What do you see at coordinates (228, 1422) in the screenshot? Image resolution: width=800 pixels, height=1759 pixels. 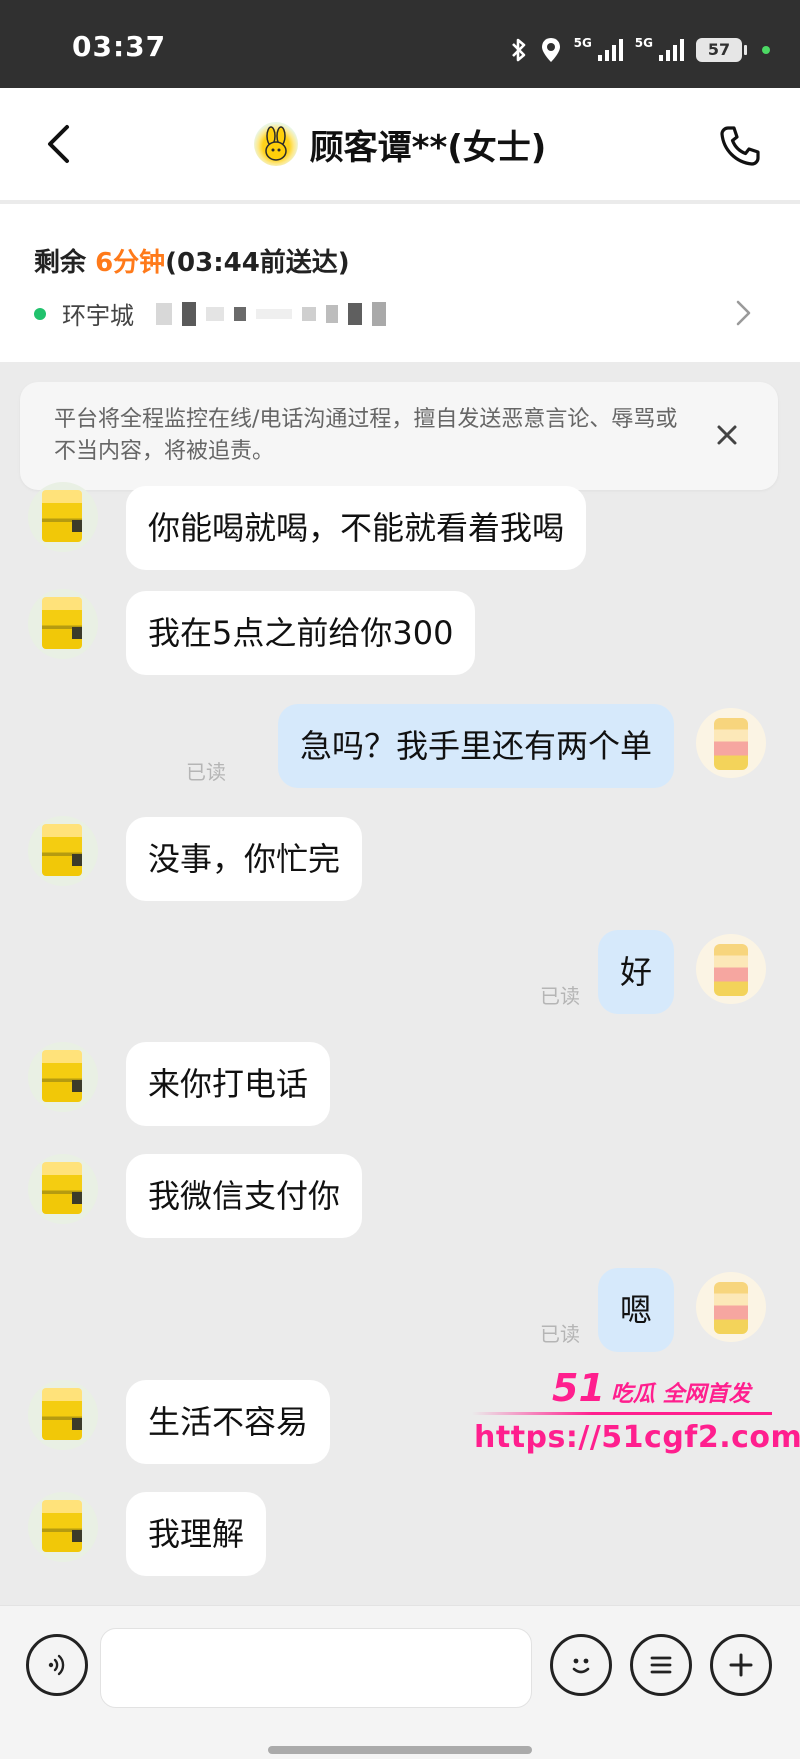 I see `message-bubble-received: 生活不容易` at bounding box center [228, 1422].